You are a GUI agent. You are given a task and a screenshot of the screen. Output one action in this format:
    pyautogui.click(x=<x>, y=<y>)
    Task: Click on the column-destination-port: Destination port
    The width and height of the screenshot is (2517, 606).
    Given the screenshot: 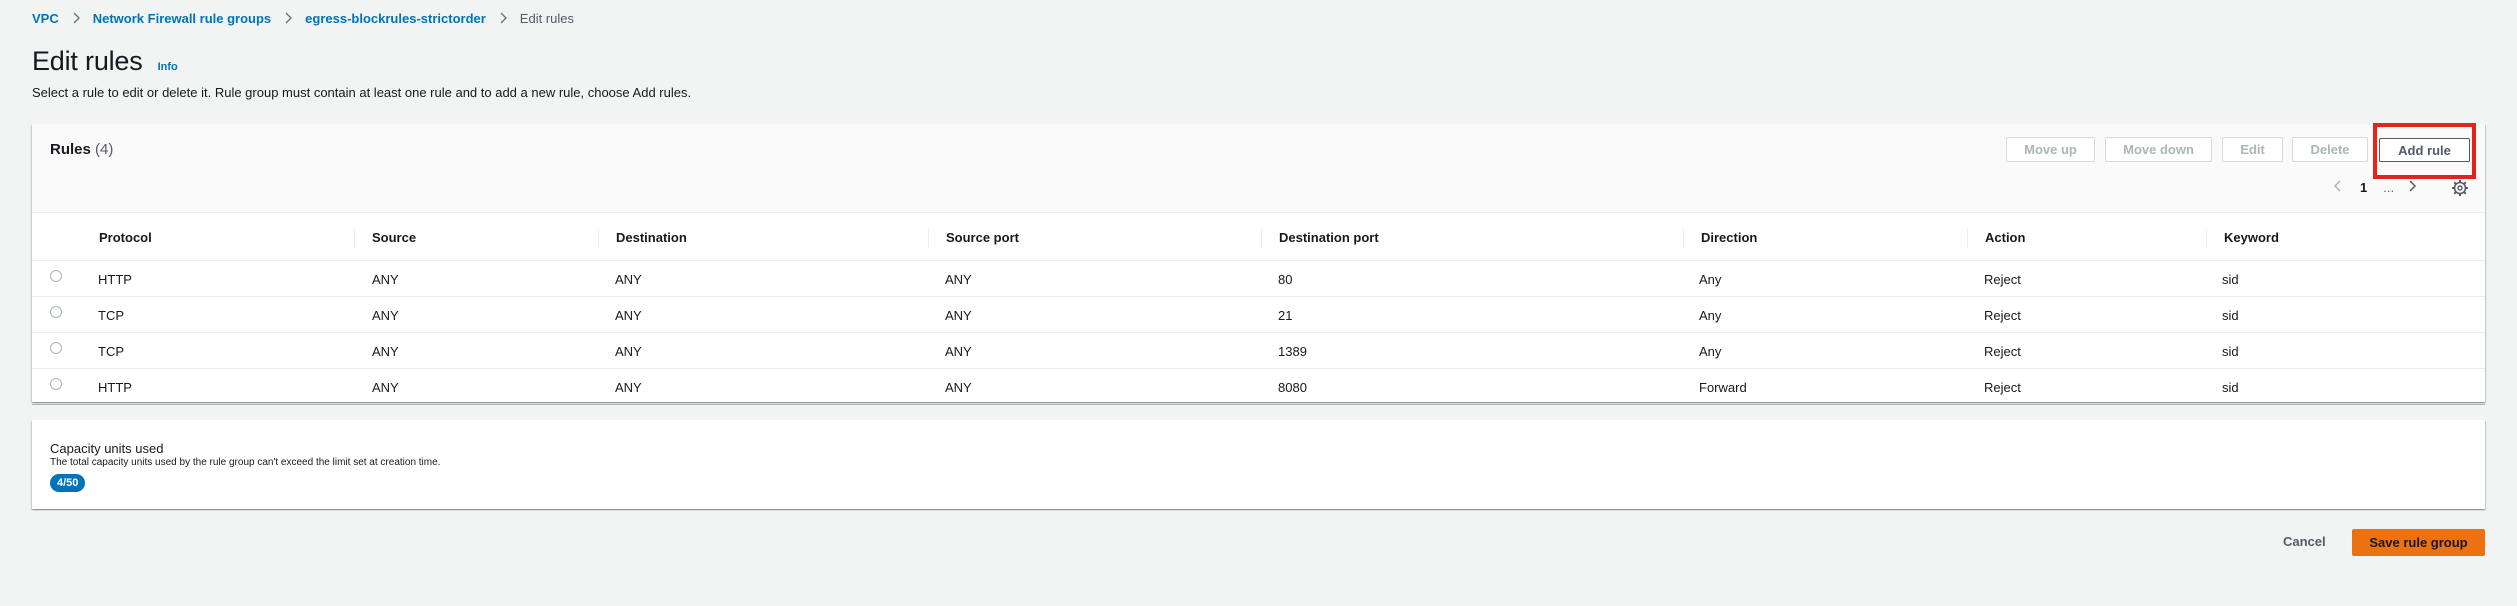 What is the action you would take?
    pyautogui.click(x=1329, y=237)
    